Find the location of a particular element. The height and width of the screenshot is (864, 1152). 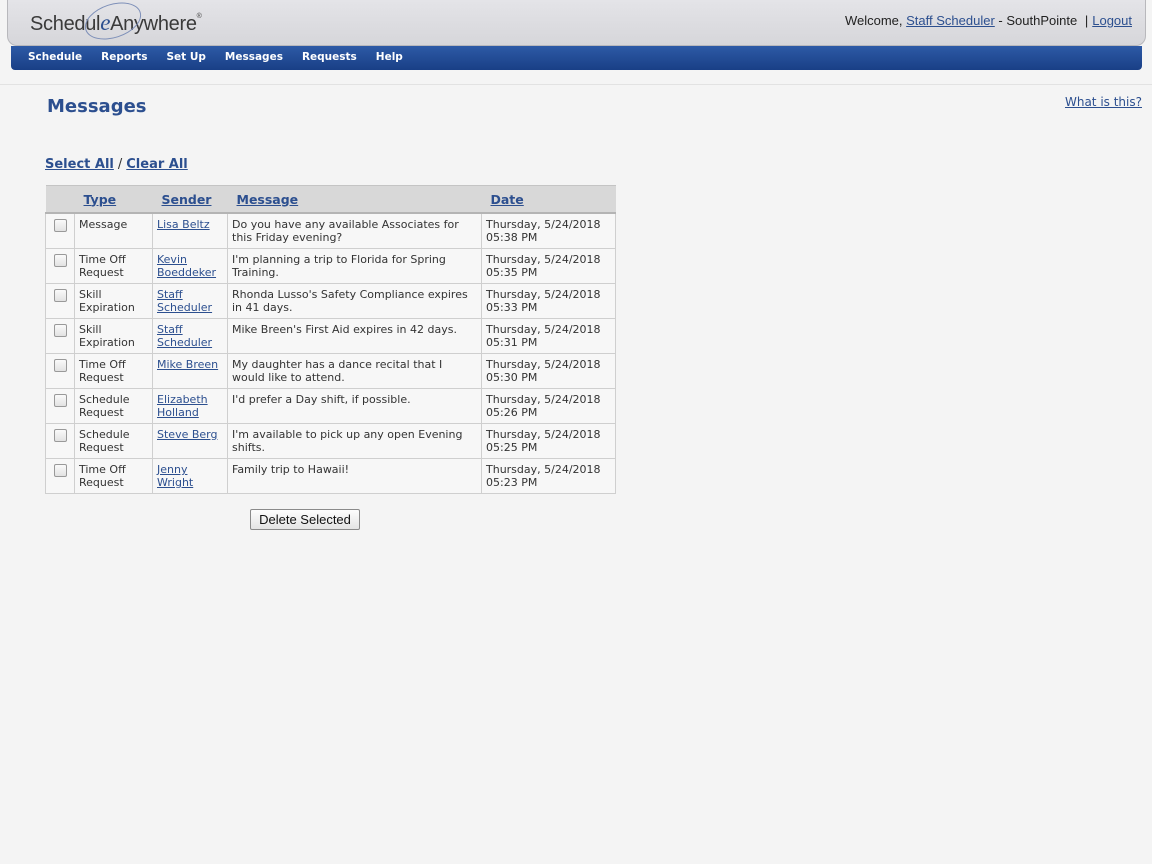

user-name-link: Staff Scheduler is located at coordinates (950, 20).